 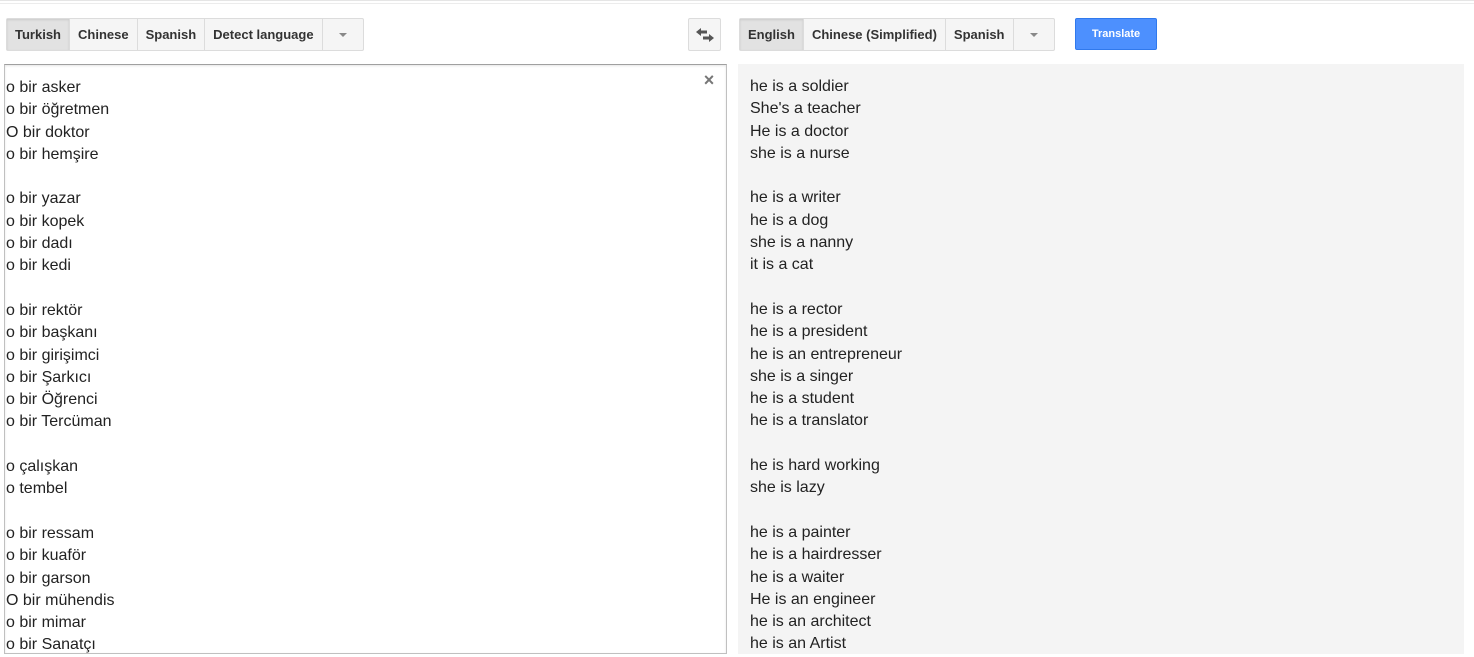 What do you see at coordinates (980, 34) in the screenshot?
I see `target-lang-spanish: Spanish` at bounding box center [980, 34].